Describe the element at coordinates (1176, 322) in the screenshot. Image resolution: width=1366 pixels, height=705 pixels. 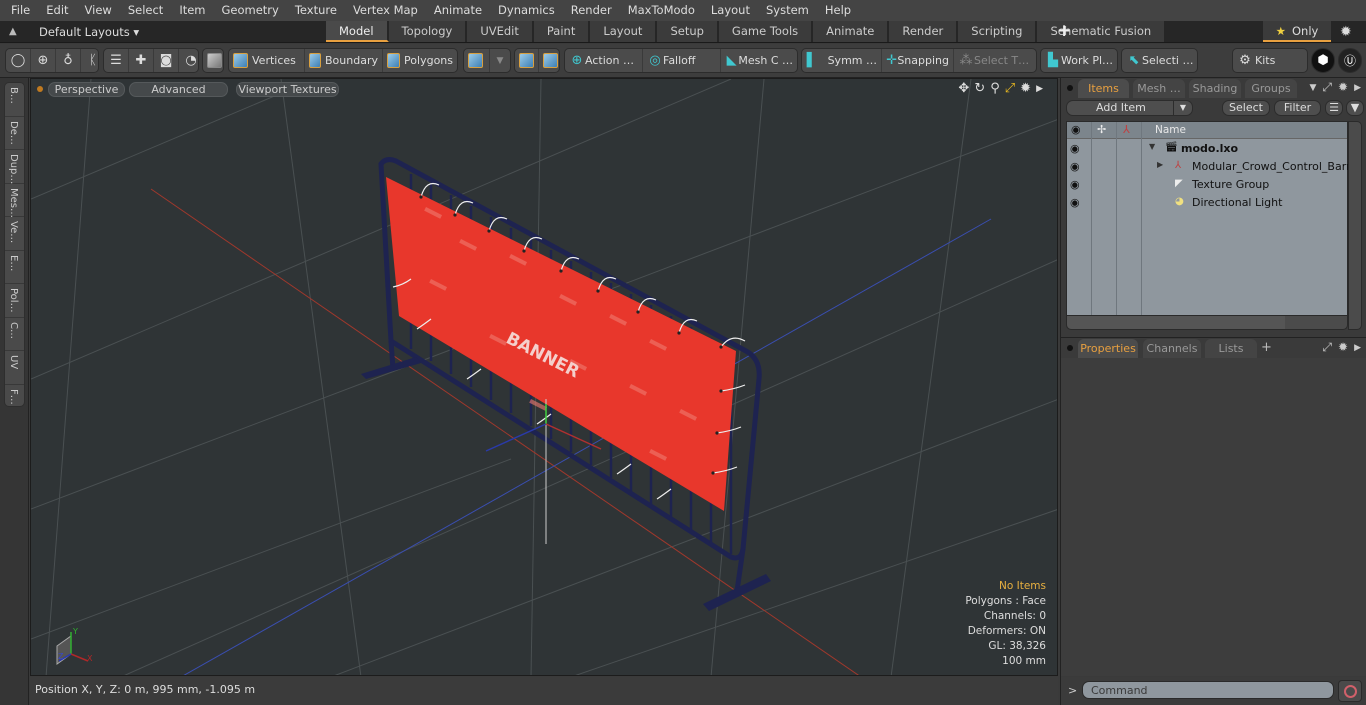
I see `scrollbar-thumb` at that location.